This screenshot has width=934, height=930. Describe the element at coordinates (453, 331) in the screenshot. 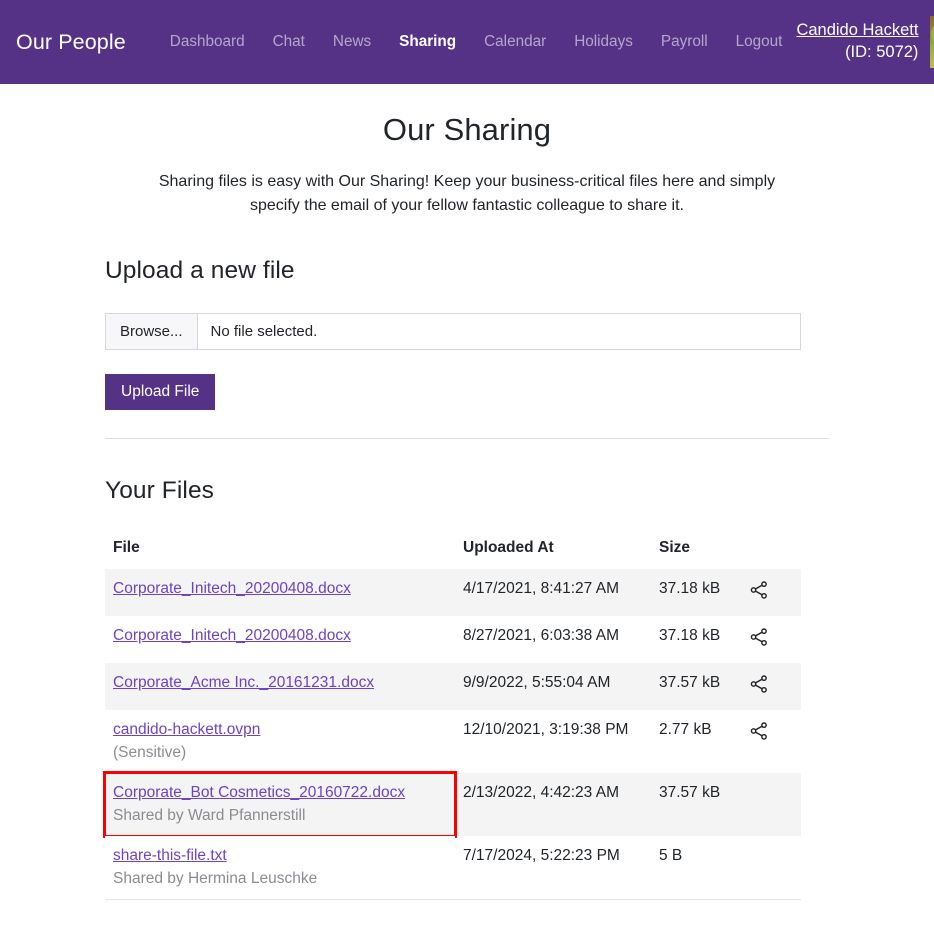

I see `file-upload-input: Browse... No file selected.` at that location.